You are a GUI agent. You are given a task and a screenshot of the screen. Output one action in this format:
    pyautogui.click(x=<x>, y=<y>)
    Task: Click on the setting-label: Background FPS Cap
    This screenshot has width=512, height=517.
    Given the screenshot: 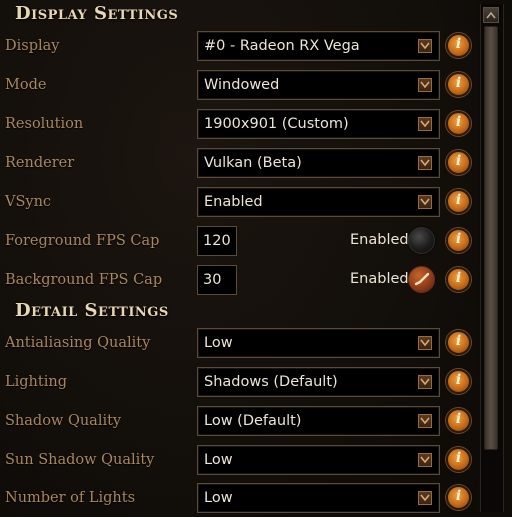 What is the action you would take?
    pyautogui.click(x=84, y=280)
    